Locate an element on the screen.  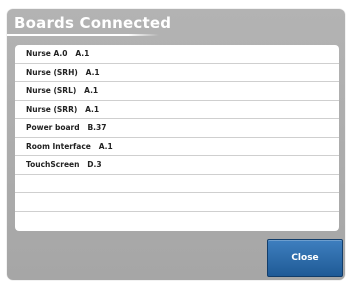
title-divider is located at coordinates (83, 35).